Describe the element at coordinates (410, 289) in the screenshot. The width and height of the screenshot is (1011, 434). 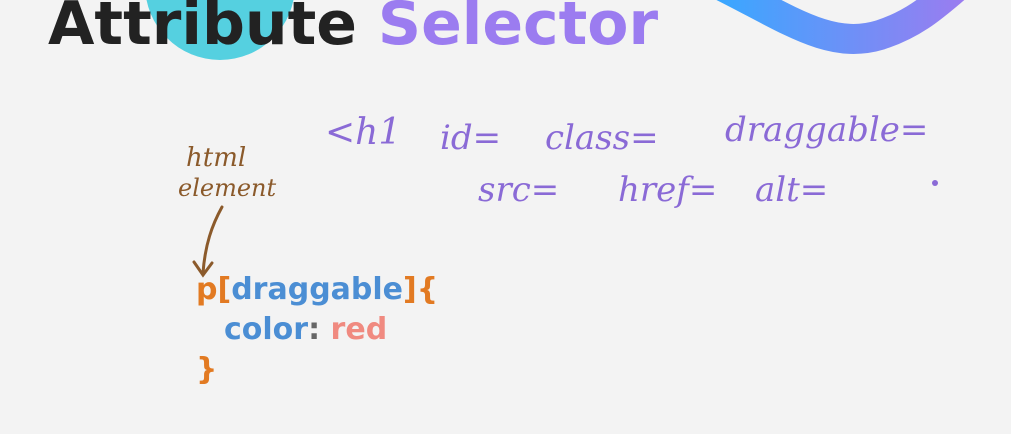
I see `code-close-bracket: ]` at that location.